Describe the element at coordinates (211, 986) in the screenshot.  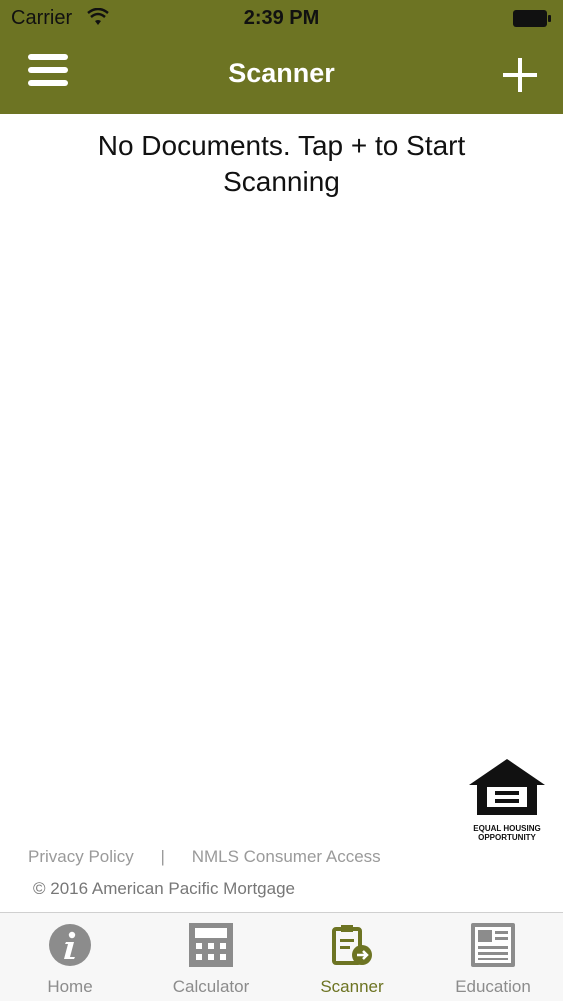
I see `tab-calculator-label: Calculator` at that location.